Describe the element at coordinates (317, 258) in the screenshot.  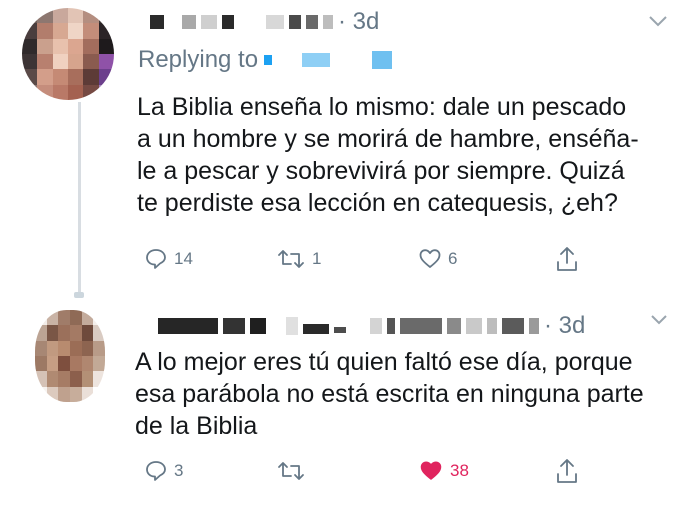
I see `retweet-count: 1` at that location.